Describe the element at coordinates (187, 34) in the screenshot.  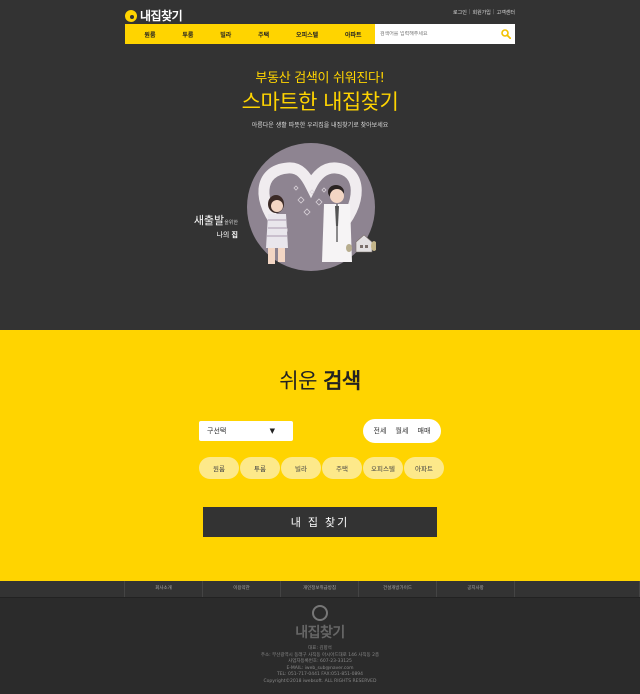
I see `nav-item-tworoom: 투룸` at that location.